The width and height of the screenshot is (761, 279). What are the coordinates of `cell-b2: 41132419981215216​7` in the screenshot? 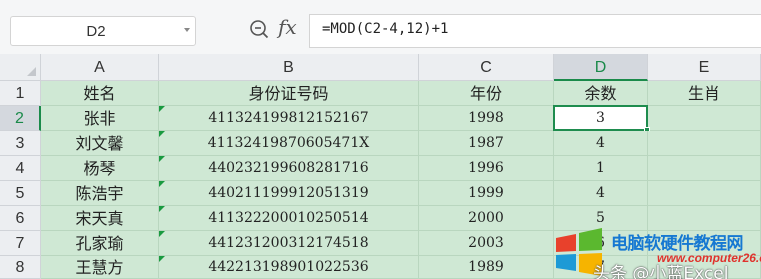 It's located at (289, 118).